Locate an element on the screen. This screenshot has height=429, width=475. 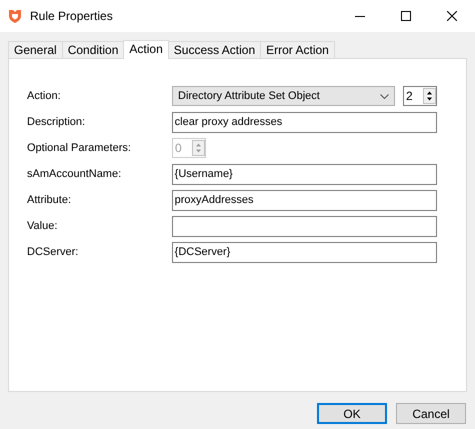
spin-arrows-icon is located at coordinates (429, 96).